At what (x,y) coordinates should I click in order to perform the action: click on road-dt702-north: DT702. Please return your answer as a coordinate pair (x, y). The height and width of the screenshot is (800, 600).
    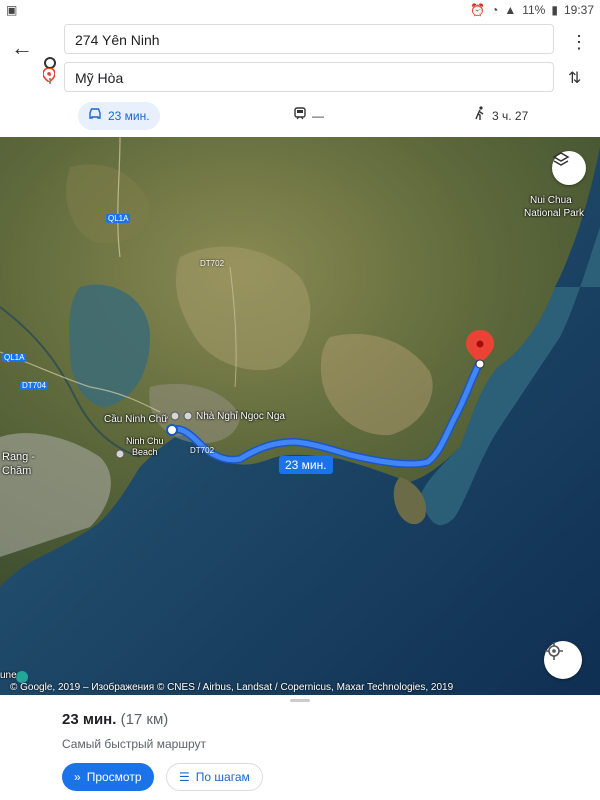
    Looking at the image, I should click on (212, 263).